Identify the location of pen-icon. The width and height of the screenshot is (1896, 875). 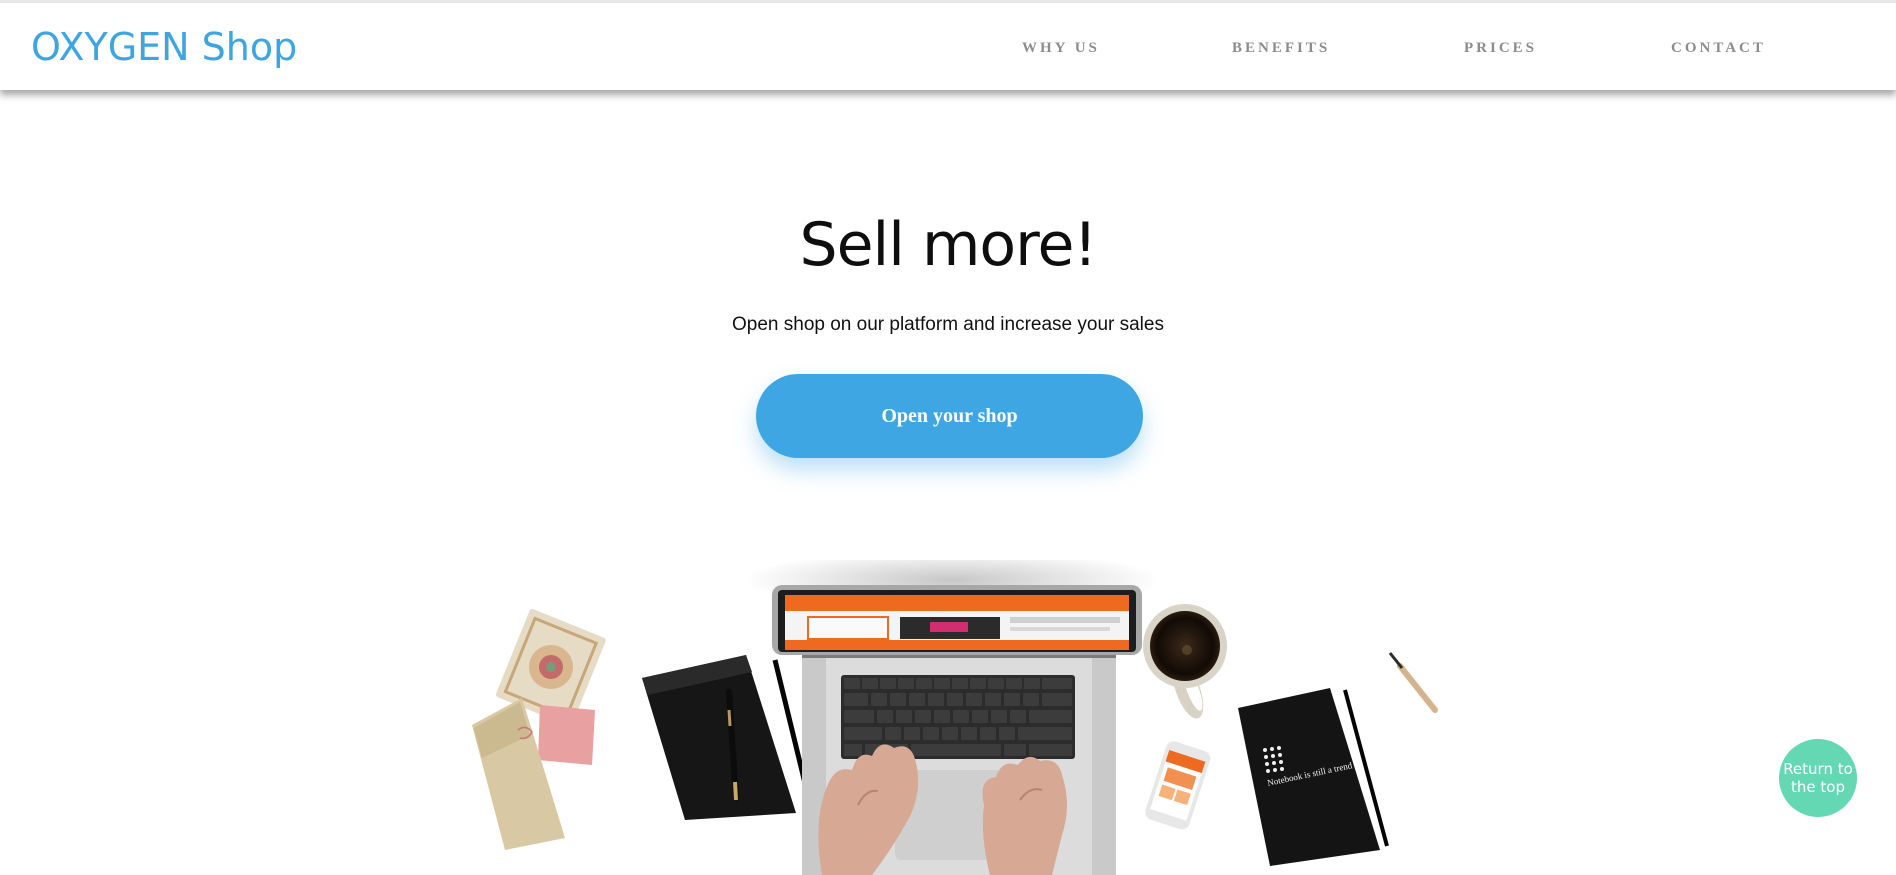
(1413, 682).